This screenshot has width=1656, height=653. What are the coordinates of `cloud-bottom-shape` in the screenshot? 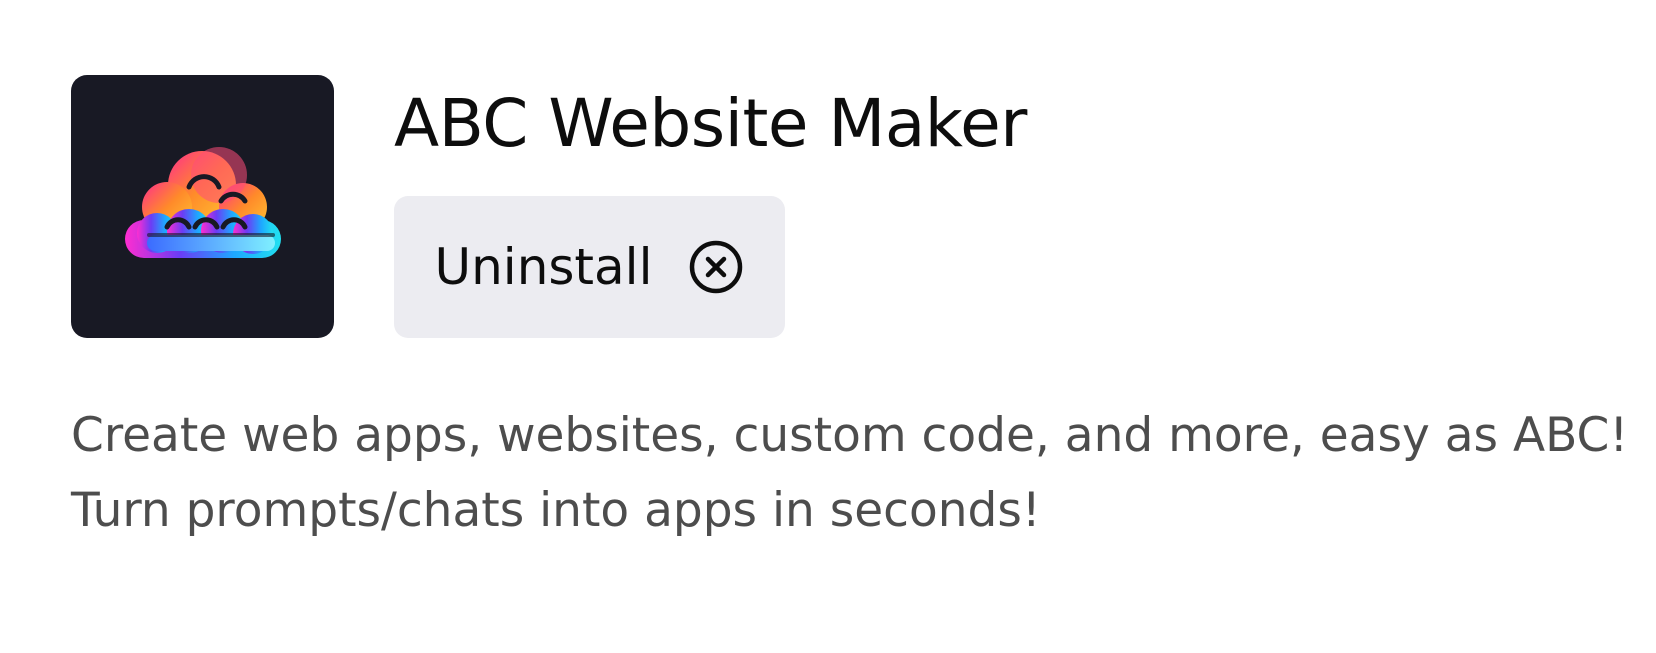 It's located at (203, 233).